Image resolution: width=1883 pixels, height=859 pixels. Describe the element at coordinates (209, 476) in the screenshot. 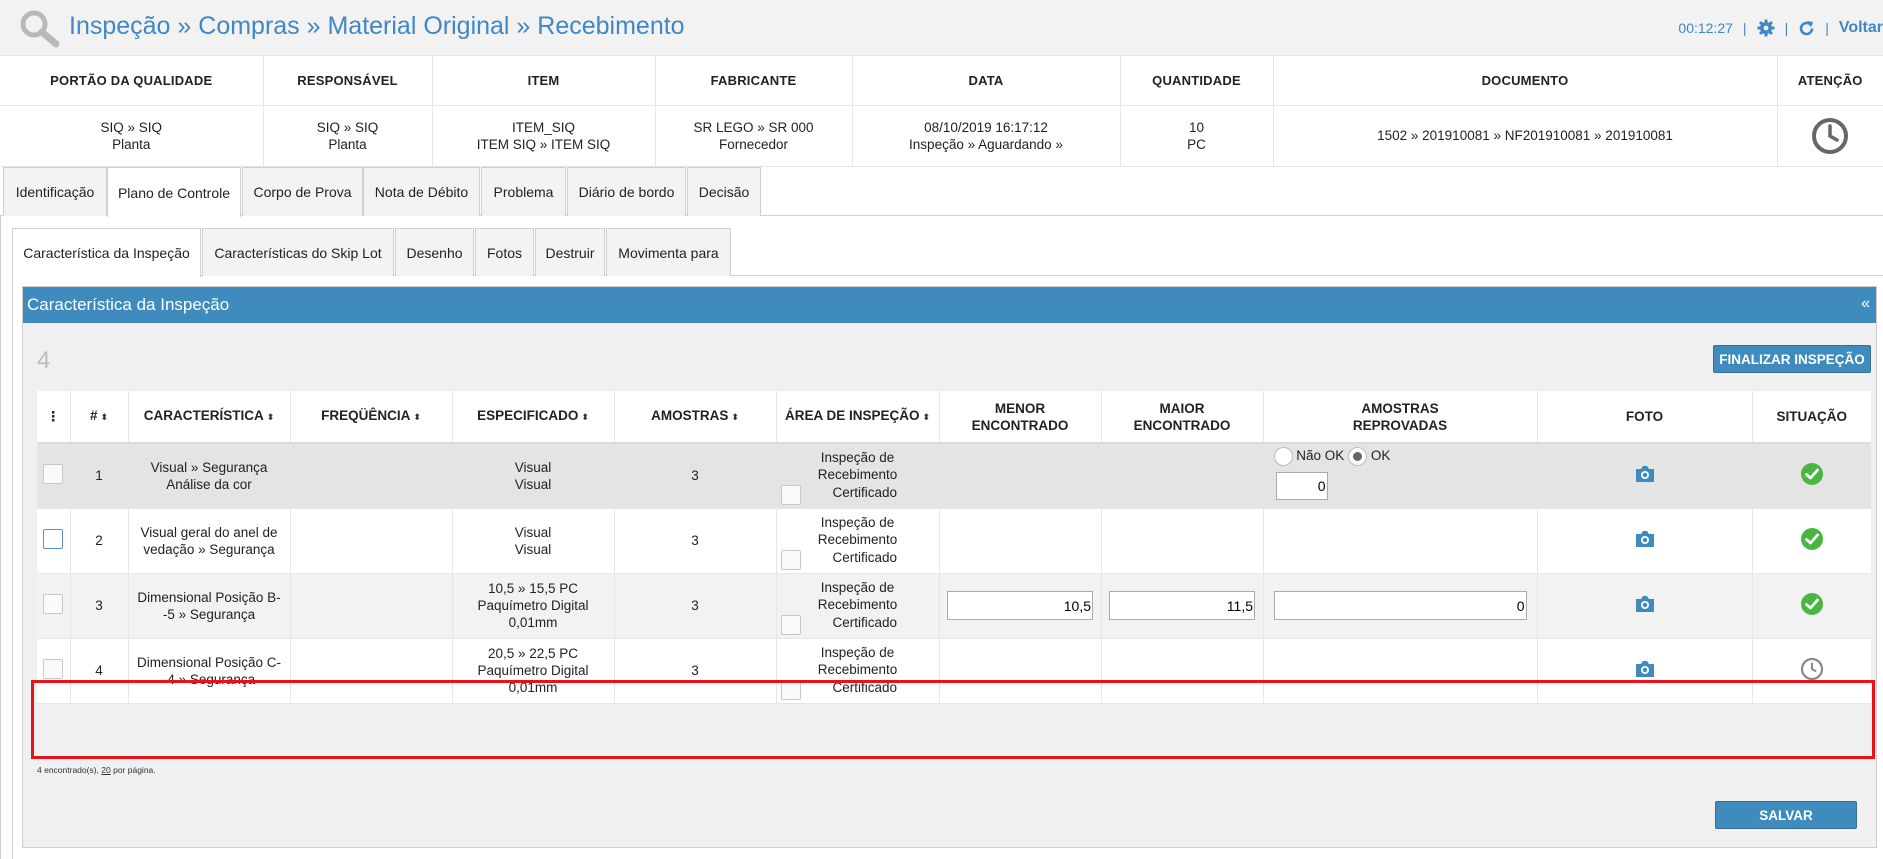

I see `row-caracteristica: Visual » Segurança Análise da cor` at that location.